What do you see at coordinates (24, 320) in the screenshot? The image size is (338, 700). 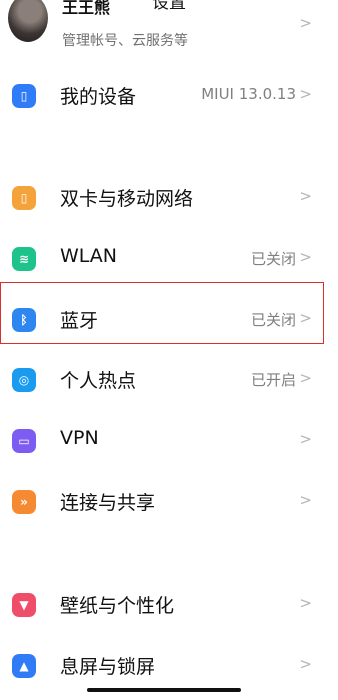 I see `bluetooth-icon: ᛒ` at bounding box center [24, 320].